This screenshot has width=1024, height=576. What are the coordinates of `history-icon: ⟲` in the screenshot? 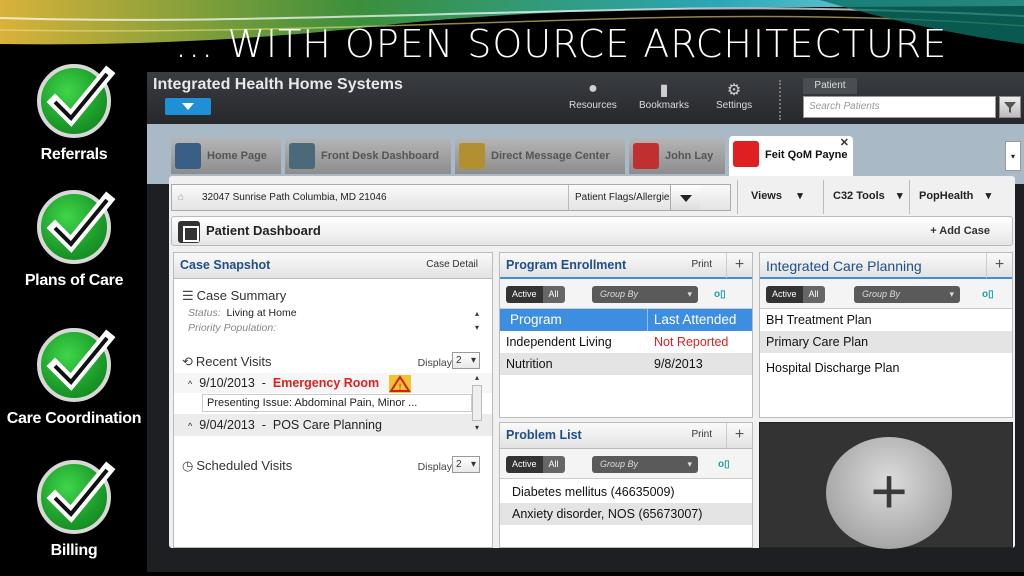 It's located at (187, 361).